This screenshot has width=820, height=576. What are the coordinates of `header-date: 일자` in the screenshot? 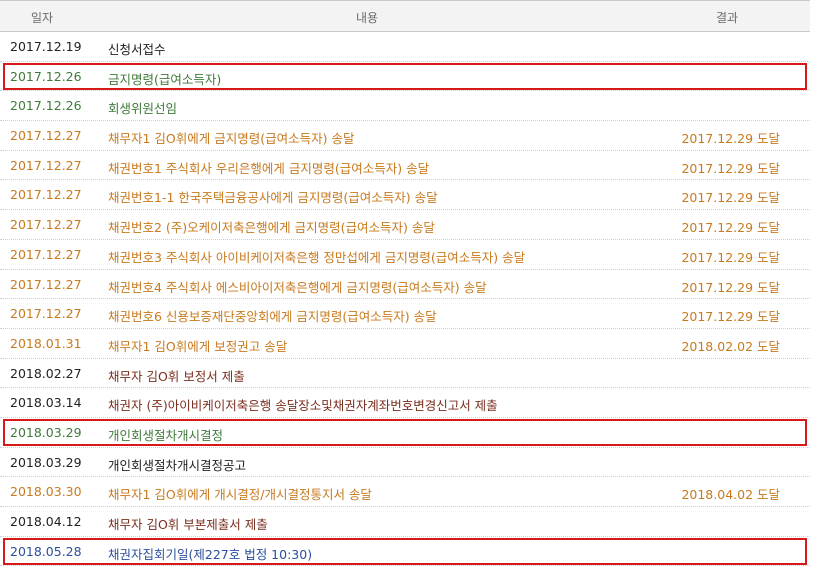 It's located at (42, 18).